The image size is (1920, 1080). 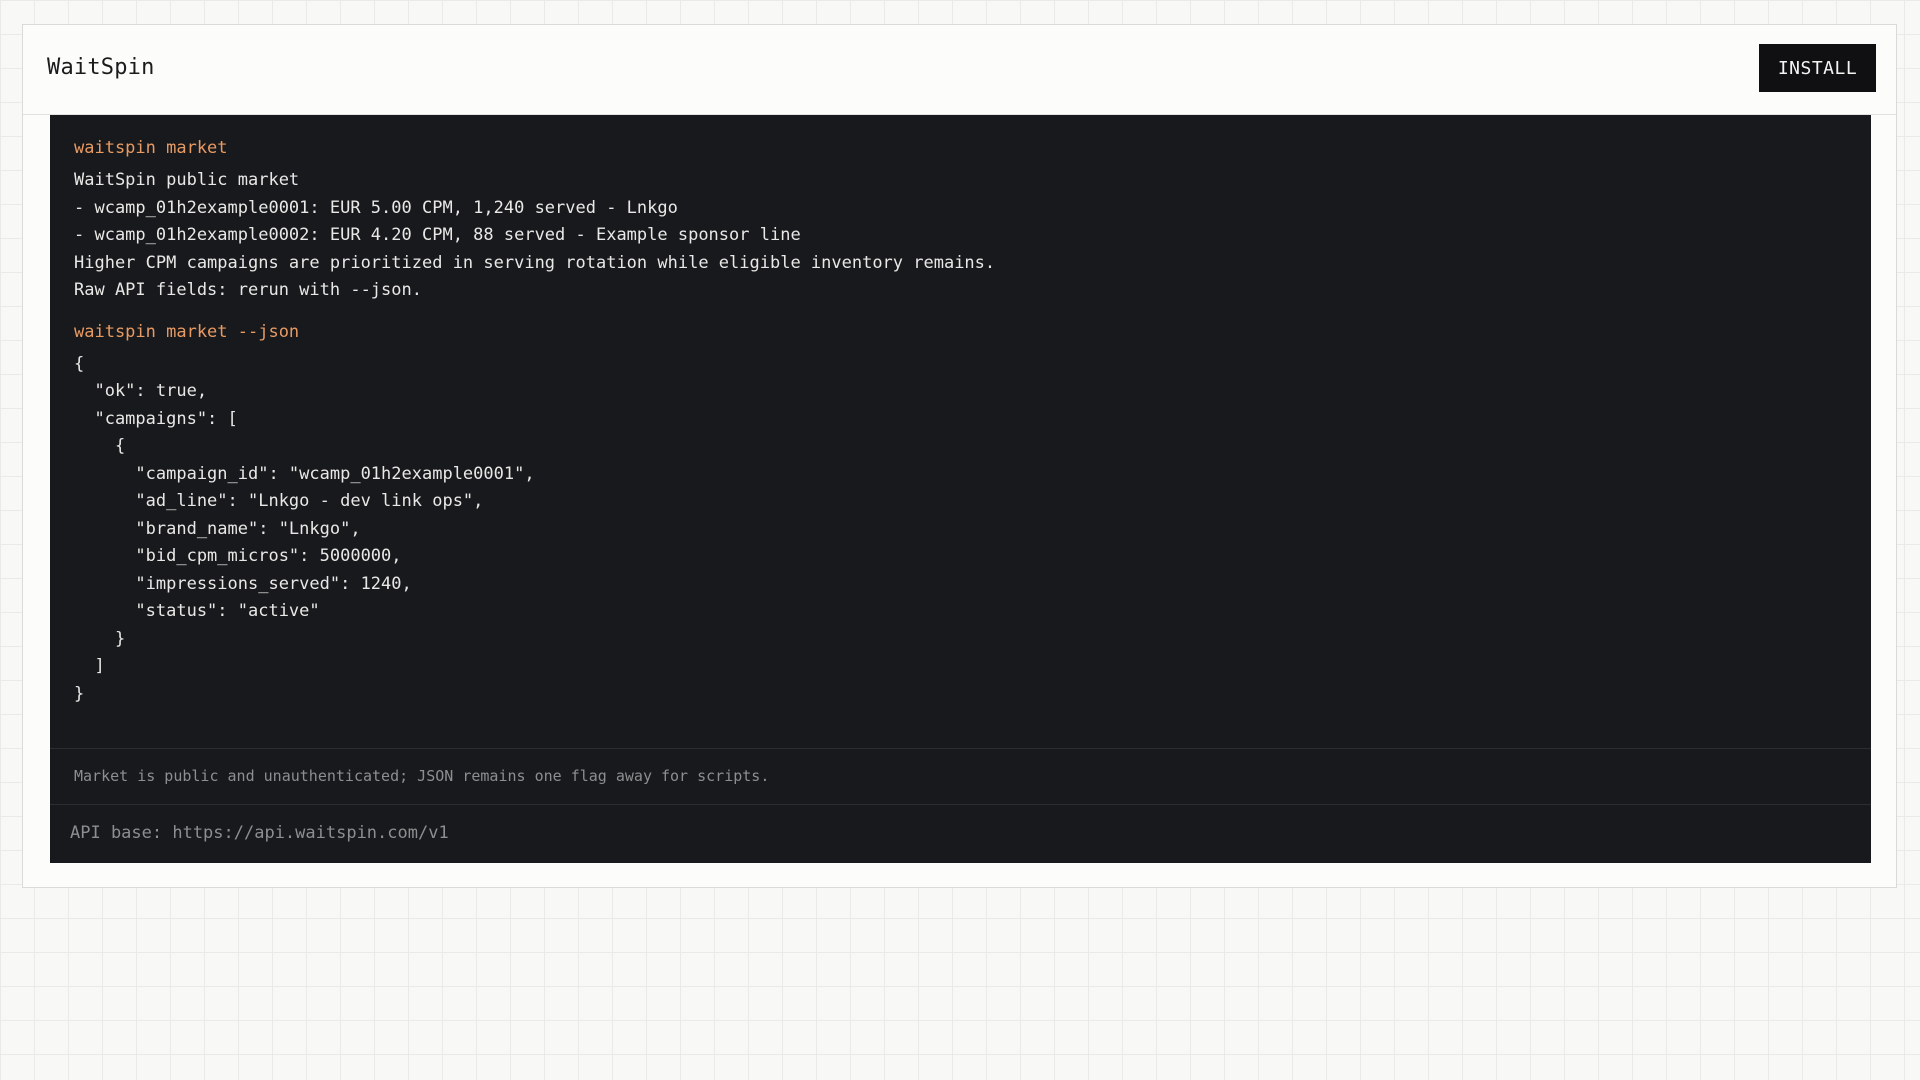 I want to click on output-line: "brand_name": "Lnkgo",, so click(x=217, y=528).